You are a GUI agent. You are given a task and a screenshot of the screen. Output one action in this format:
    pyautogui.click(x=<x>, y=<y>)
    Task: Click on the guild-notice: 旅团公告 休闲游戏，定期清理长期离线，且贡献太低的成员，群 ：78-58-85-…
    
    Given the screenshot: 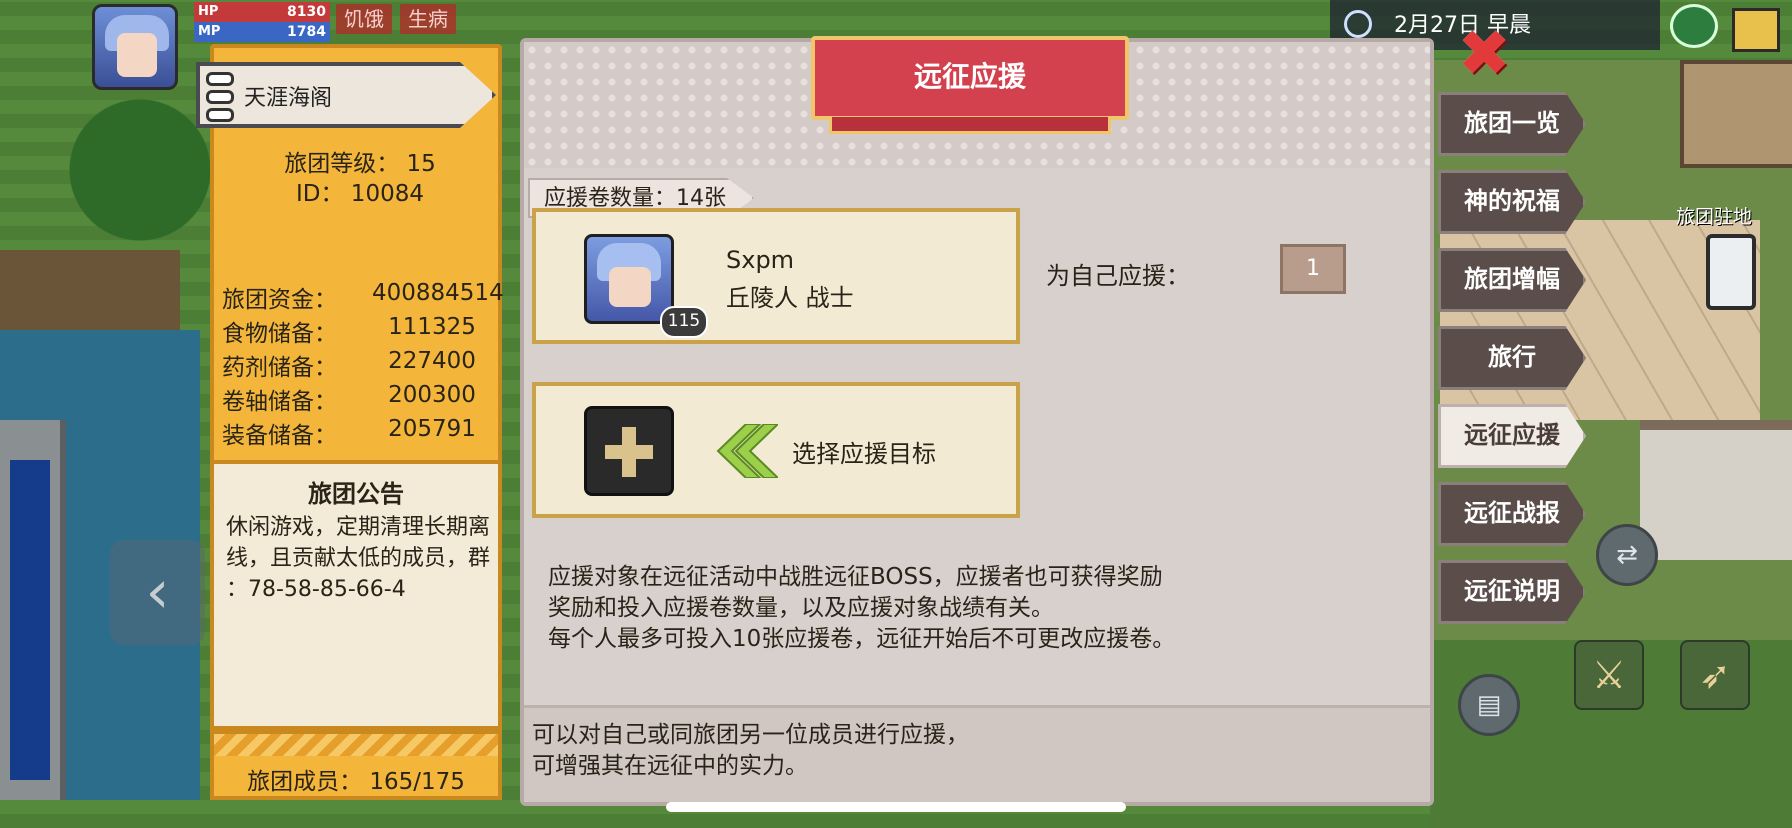 What is the action you would take?
    pyautogui.click(x=356, y=595)
    